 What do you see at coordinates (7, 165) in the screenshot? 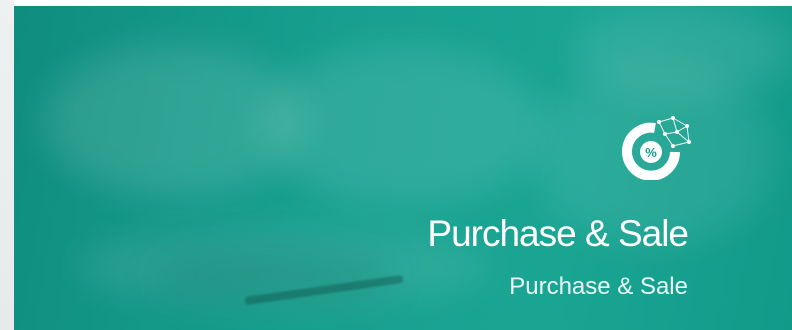
I see `left-strip` at bounding box center [7, 165].